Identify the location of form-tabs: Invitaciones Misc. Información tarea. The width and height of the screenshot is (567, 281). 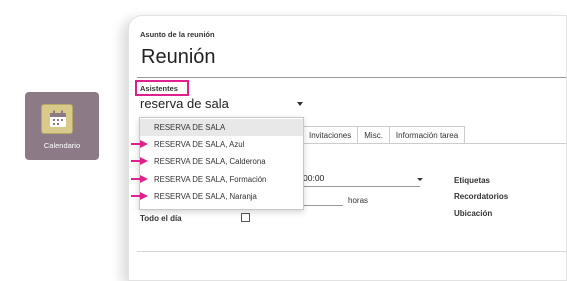
(384, 135).